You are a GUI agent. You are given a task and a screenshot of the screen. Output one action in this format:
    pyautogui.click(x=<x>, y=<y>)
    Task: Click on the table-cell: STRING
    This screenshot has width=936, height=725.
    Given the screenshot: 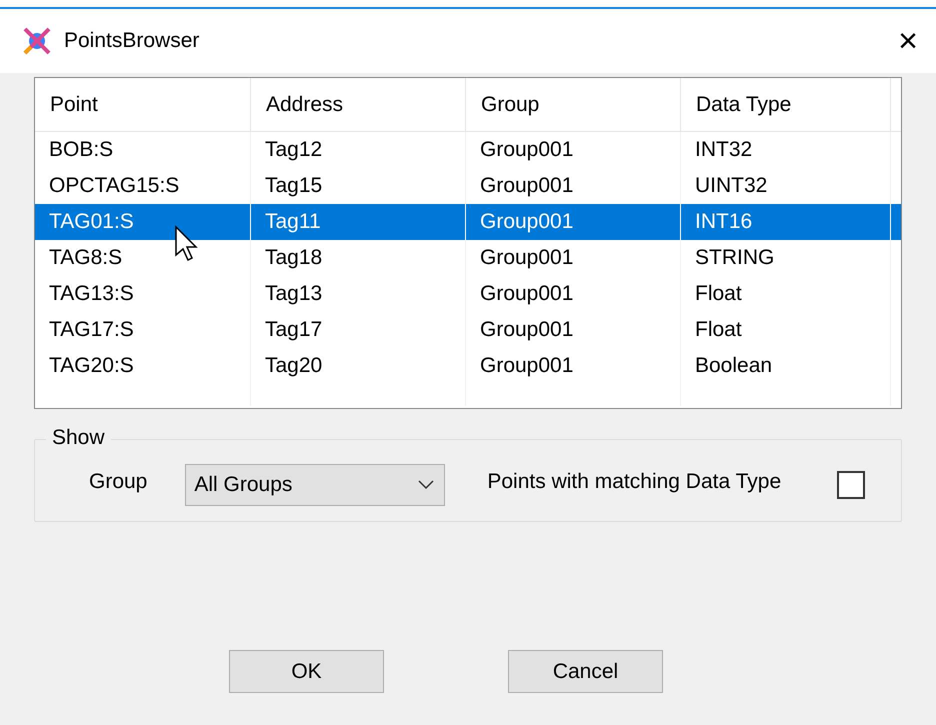 What is the action you would take?
    pyautogui.click(x=786, y=258)
    